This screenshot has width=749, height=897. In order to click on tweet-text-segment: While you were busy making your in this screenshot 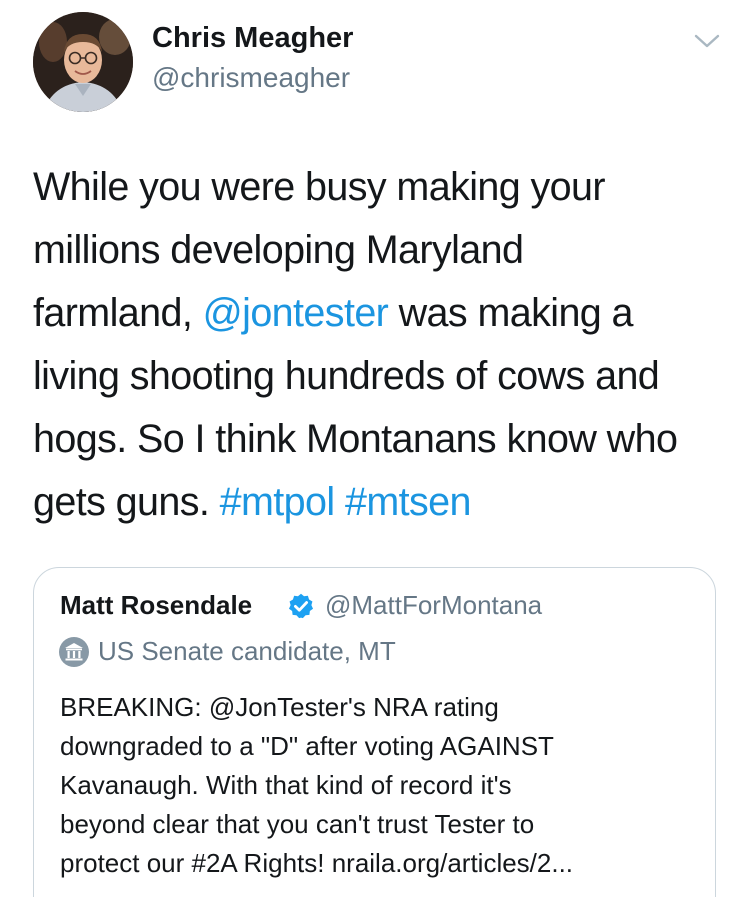, I will do `click(319, 187)`.